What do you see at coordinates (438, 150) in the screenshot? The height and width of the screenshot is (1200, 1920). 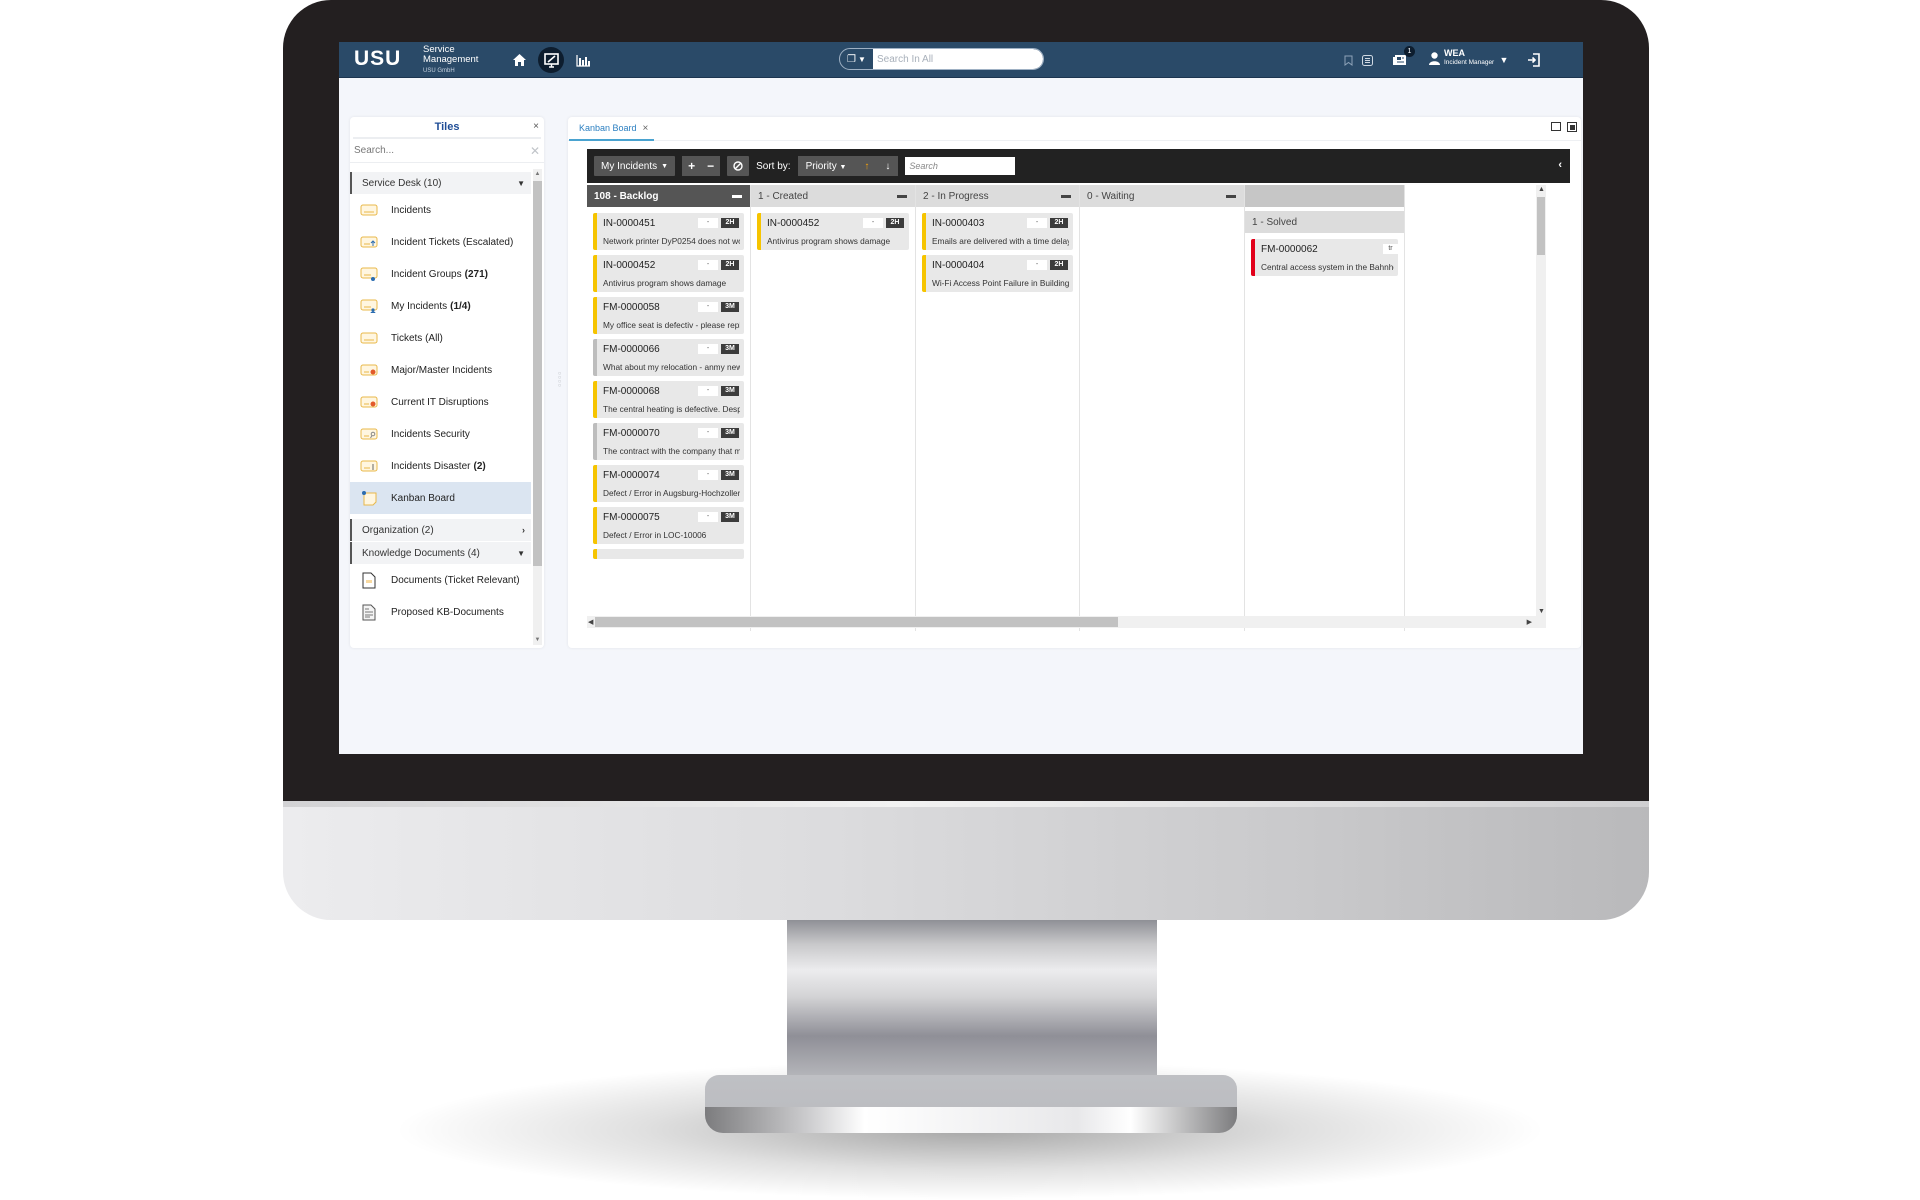 I see `tiles-search-input` at bounding box center [438, 150].